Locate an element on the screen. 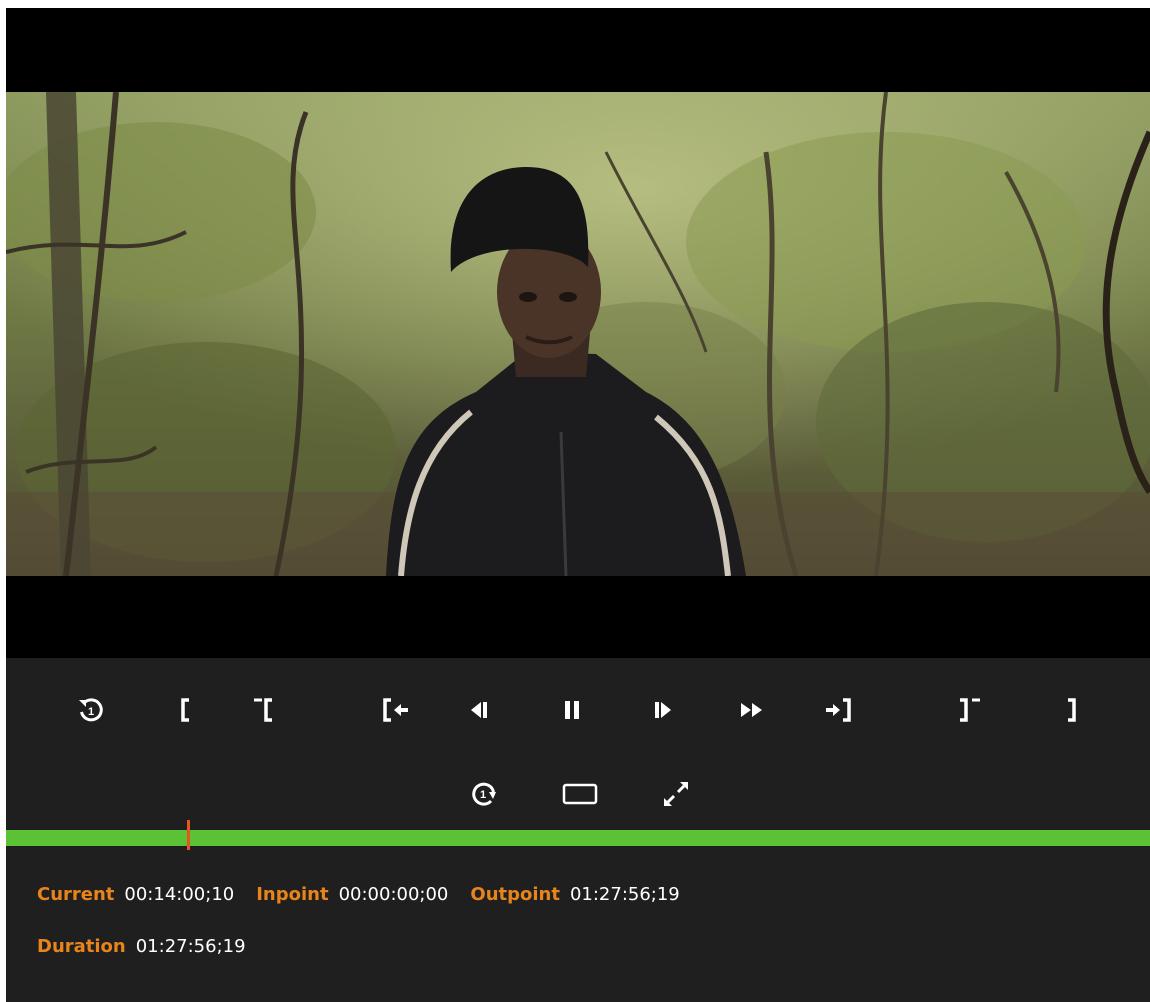  view-controls: 1 is located at coordinates (578, 794).